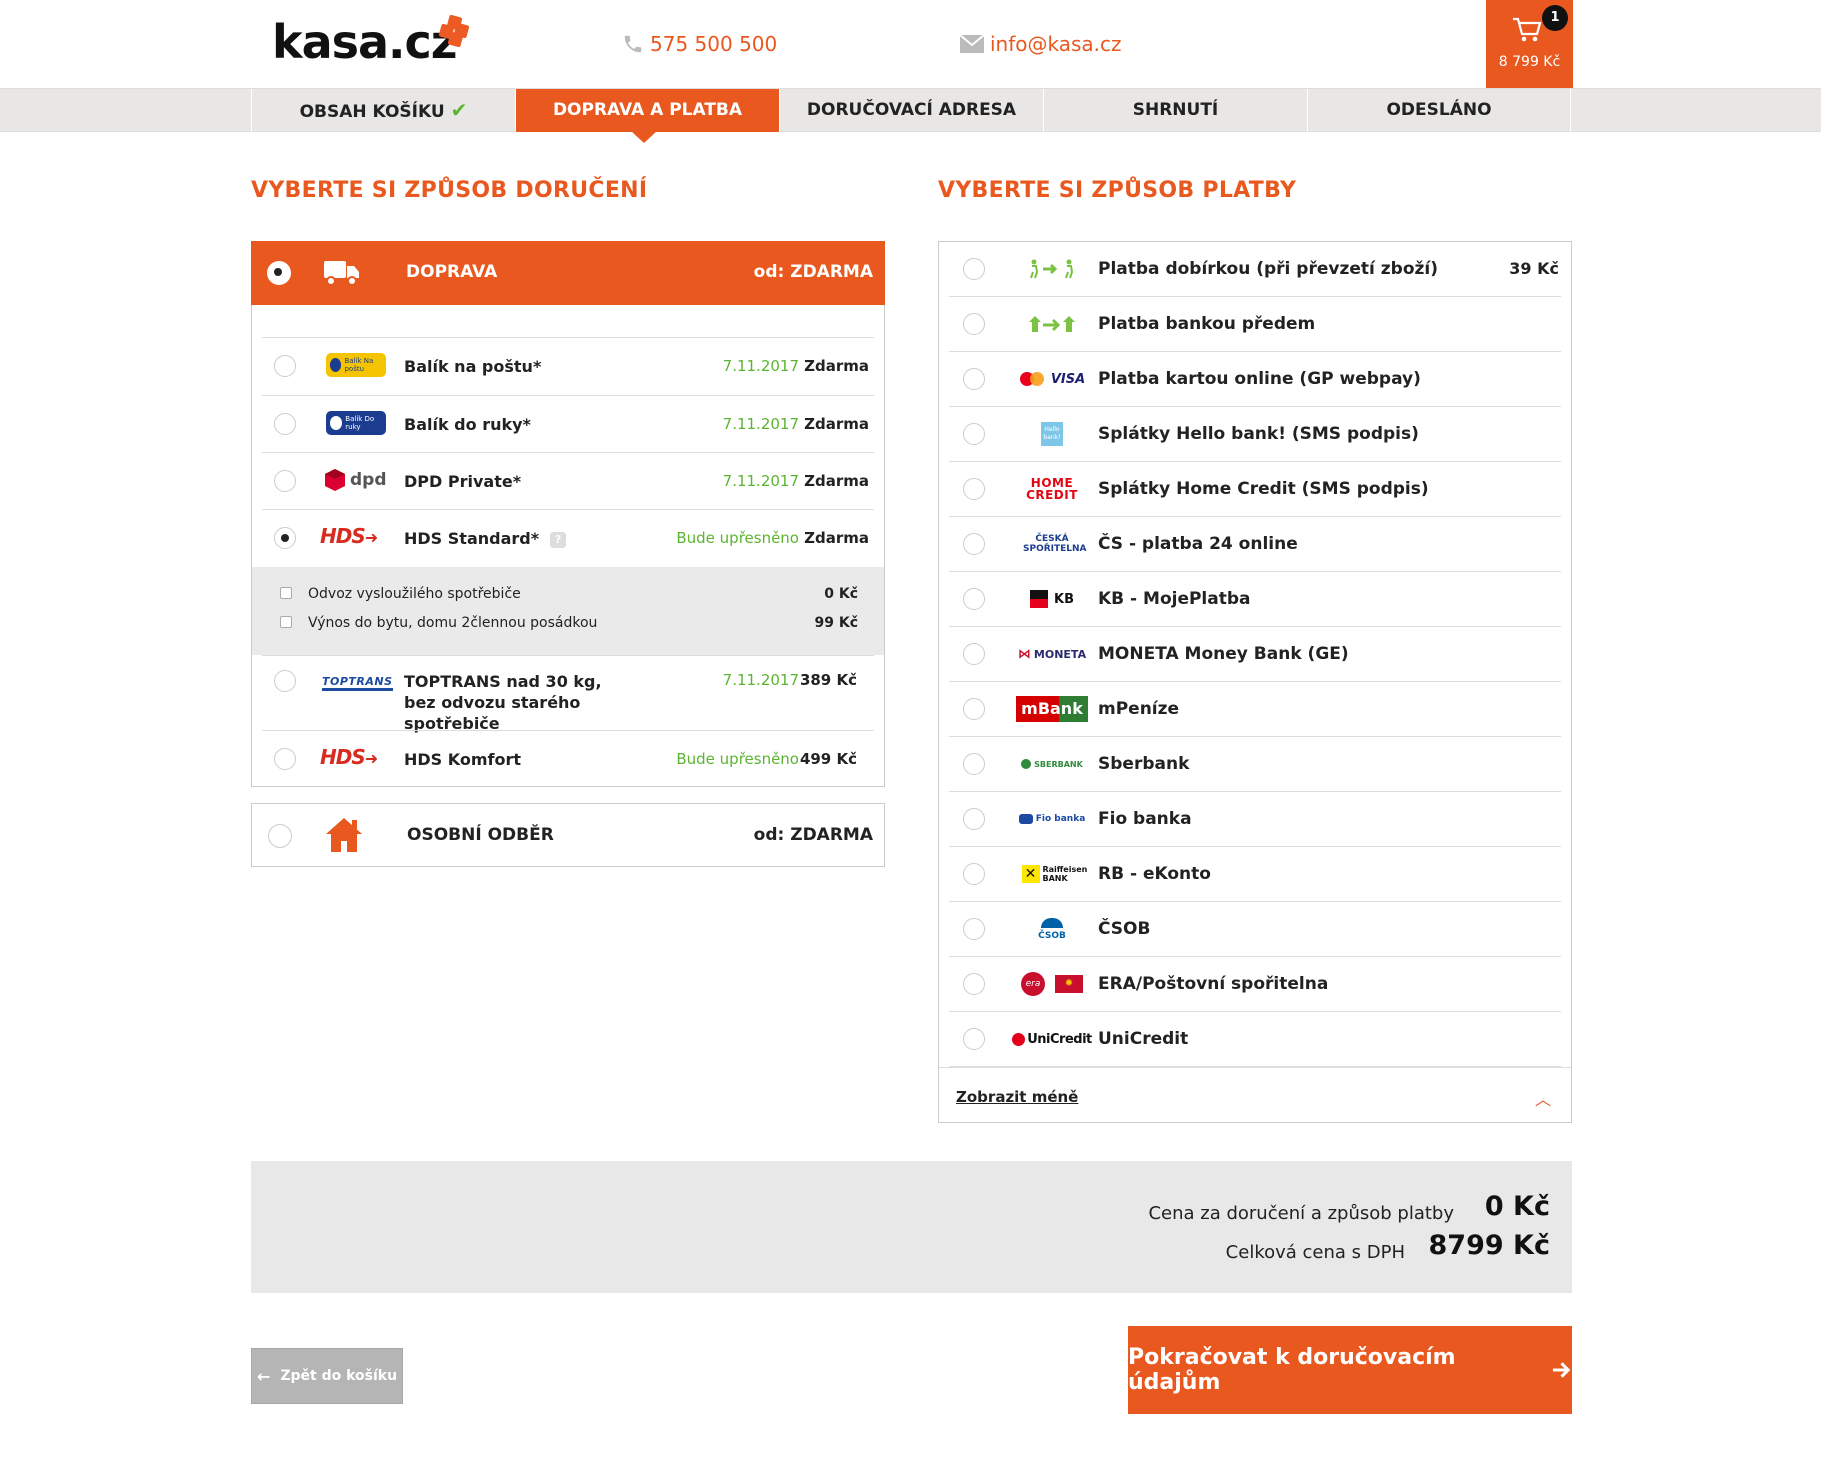 This screenshot has height=1466, width=1821. Describe the element at coordinates (1052, 599) in the screenshot. I see `kb-logo: KB` at that location.